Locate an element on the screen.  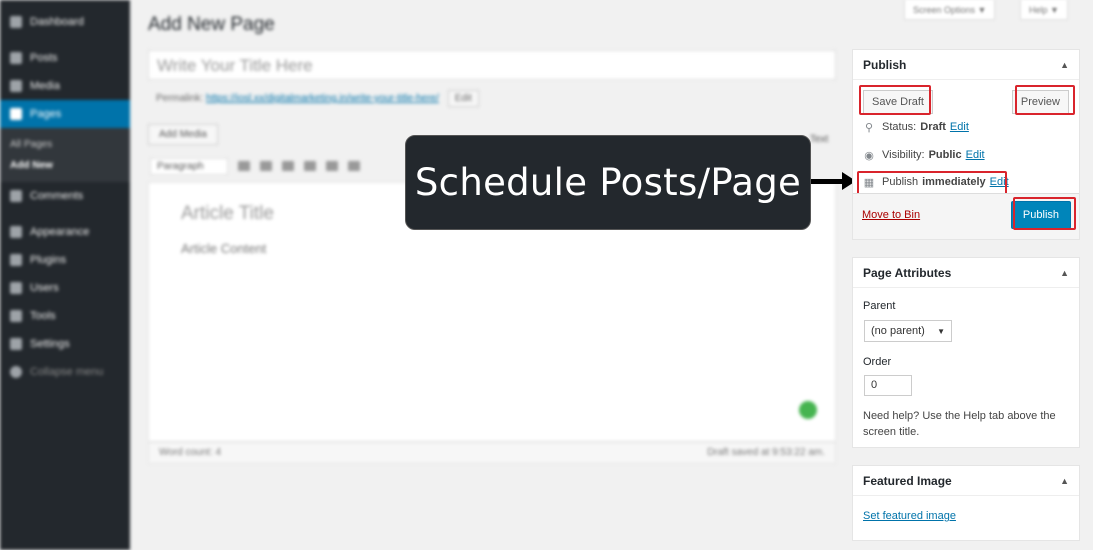
schedule-callout: Schedule Posts/Page is located at coordinates (608, 182).